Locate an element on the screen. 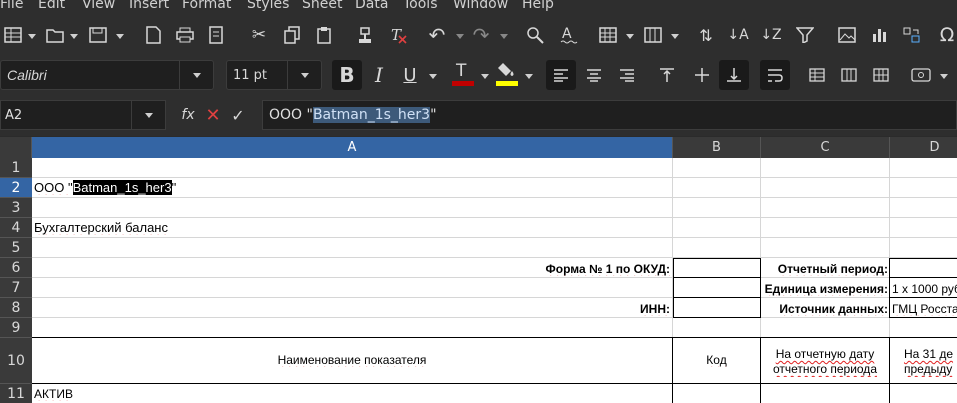 The height and width of the screenshot is (403, 957). export-pdf-icon is located at coordinates (153, 35).